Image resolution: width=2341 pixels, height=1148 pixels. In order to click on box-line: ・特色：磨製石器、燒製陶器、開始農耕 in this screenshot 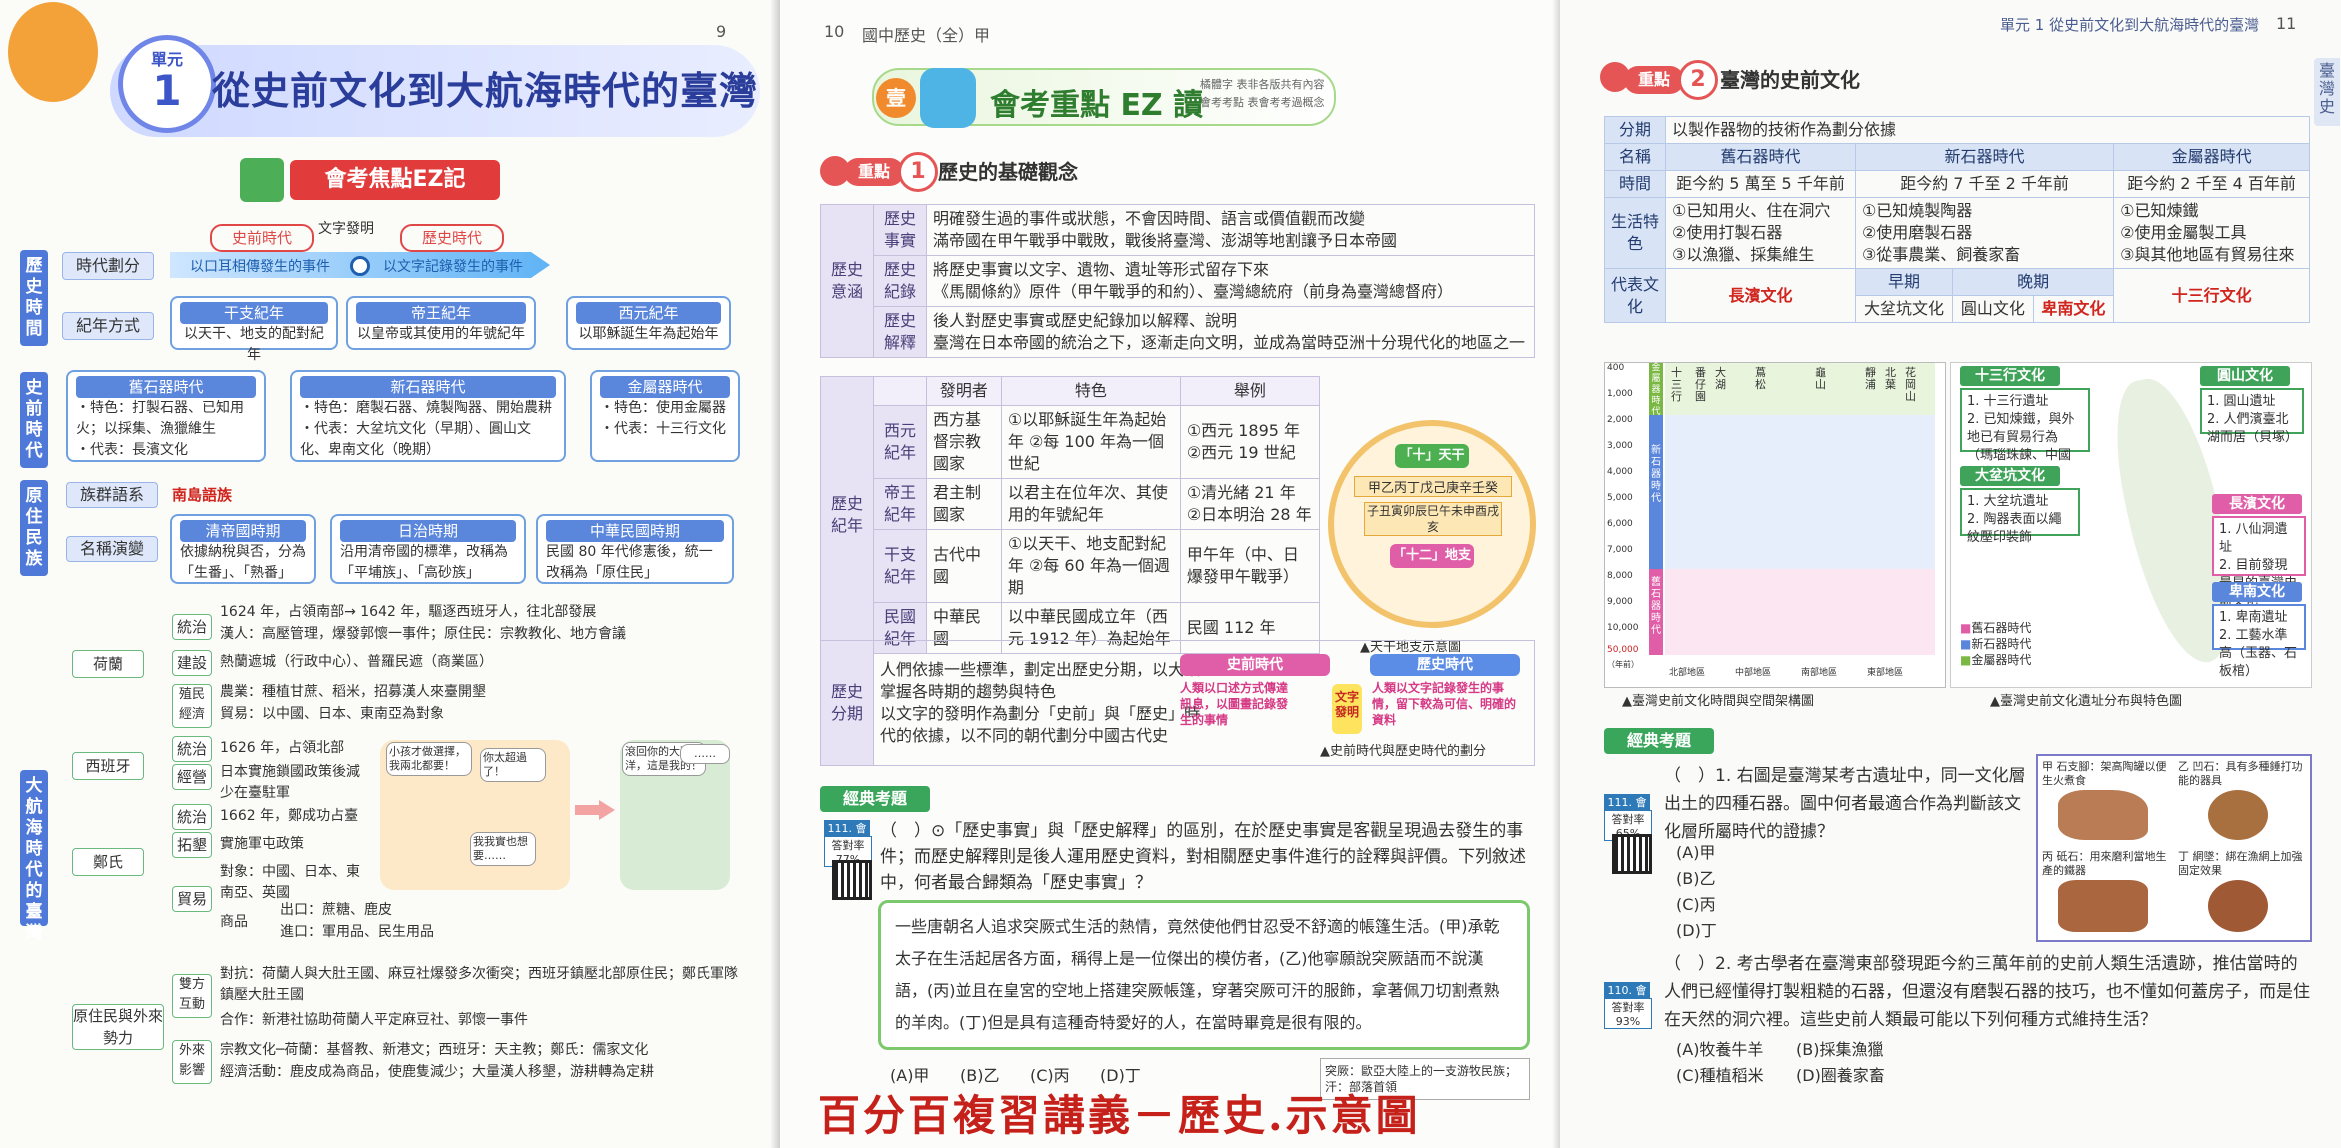, I will do `click(426, 408)`.